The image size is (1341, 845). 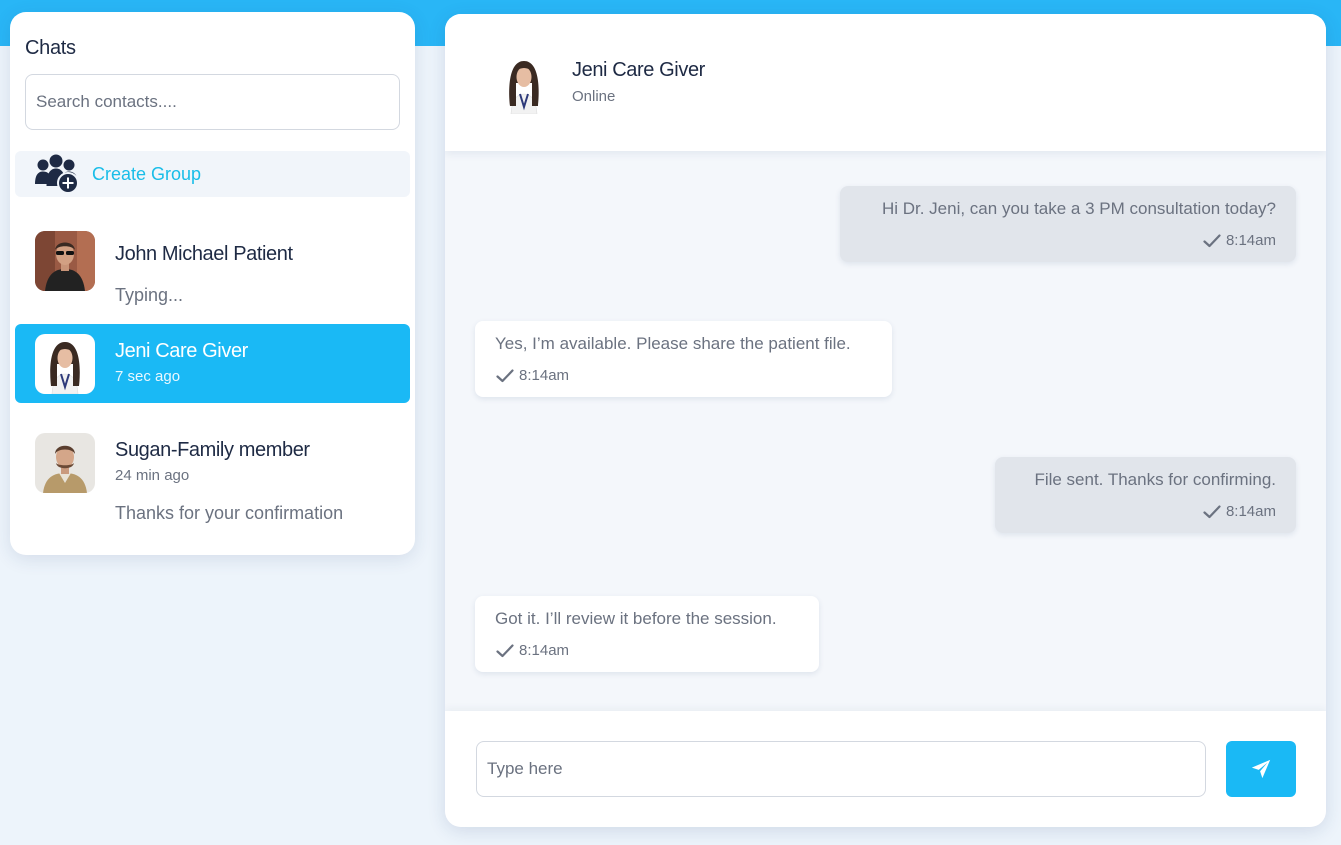 I want to click on chat-contact-name: Jeni Care Giver, so click(x=638, y=70).